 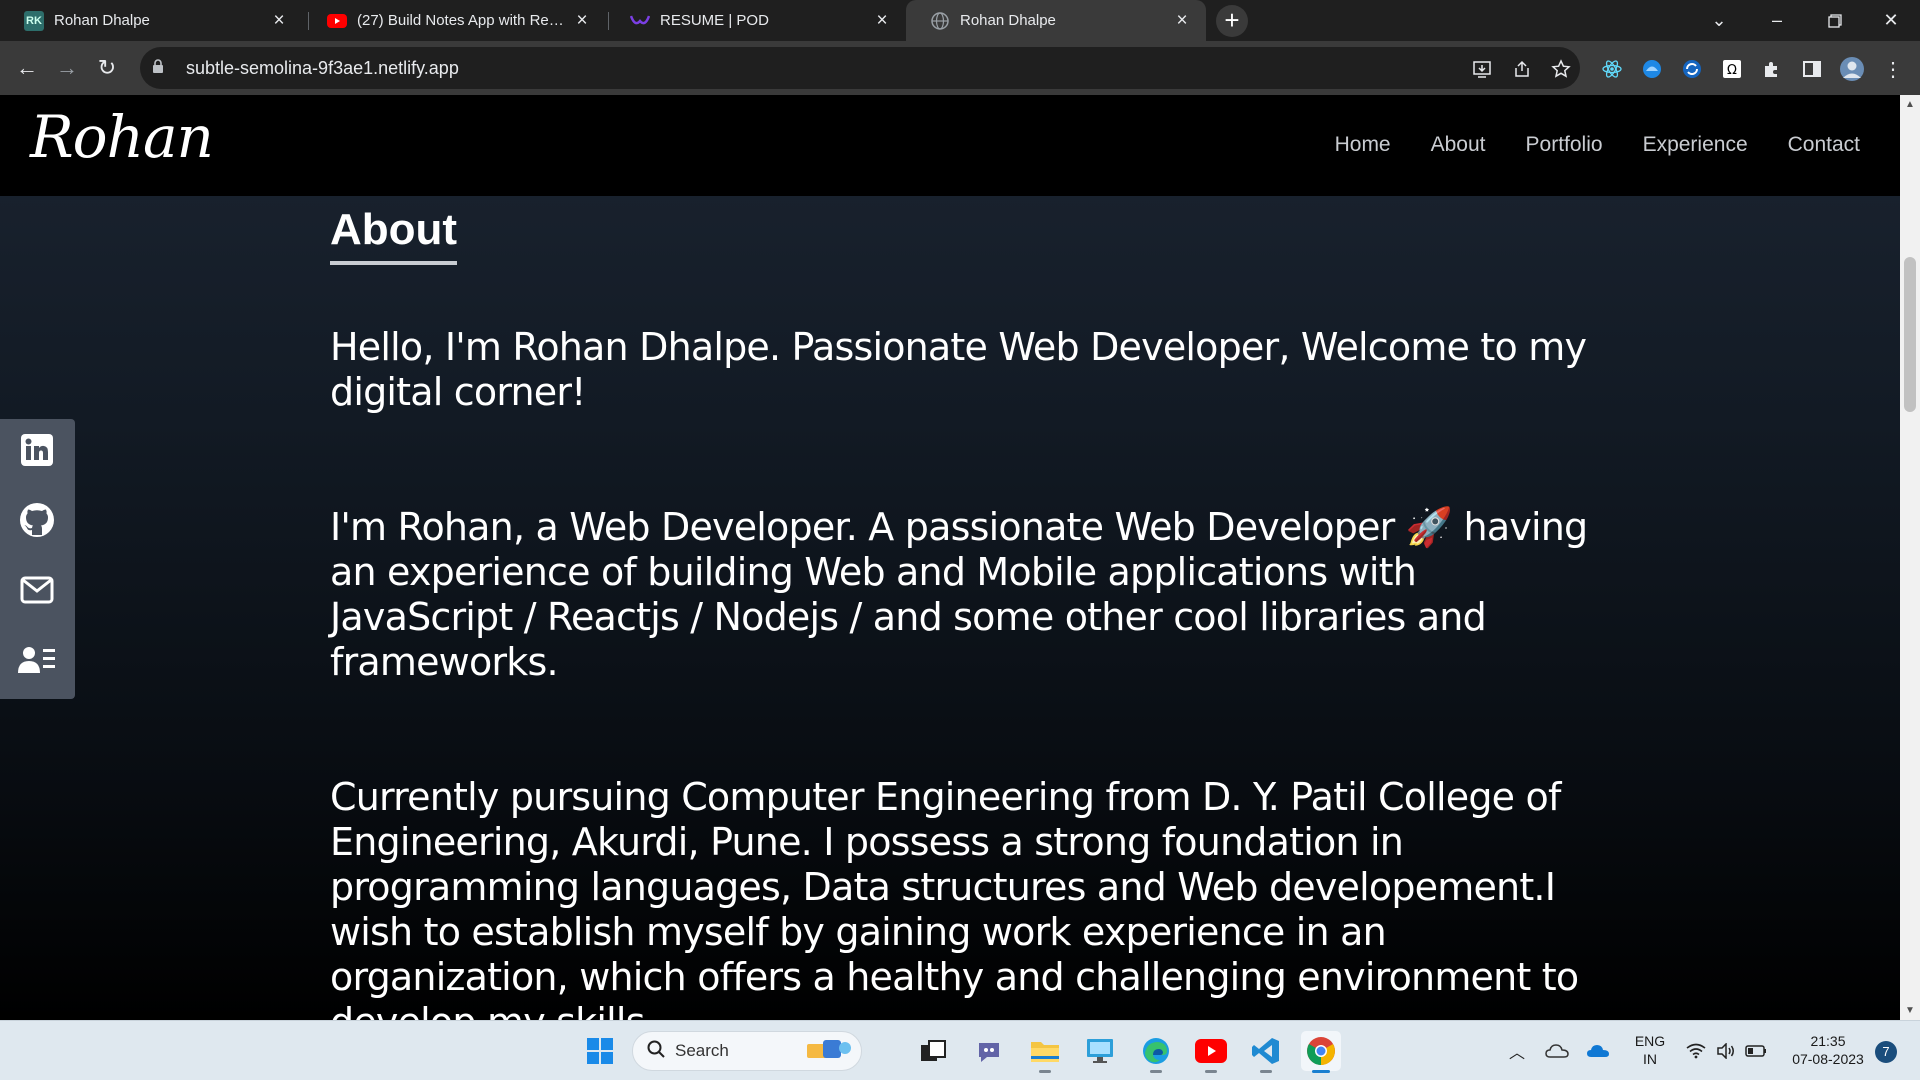 I want to click on vscode-icon, so click(x=1266, y=1052).